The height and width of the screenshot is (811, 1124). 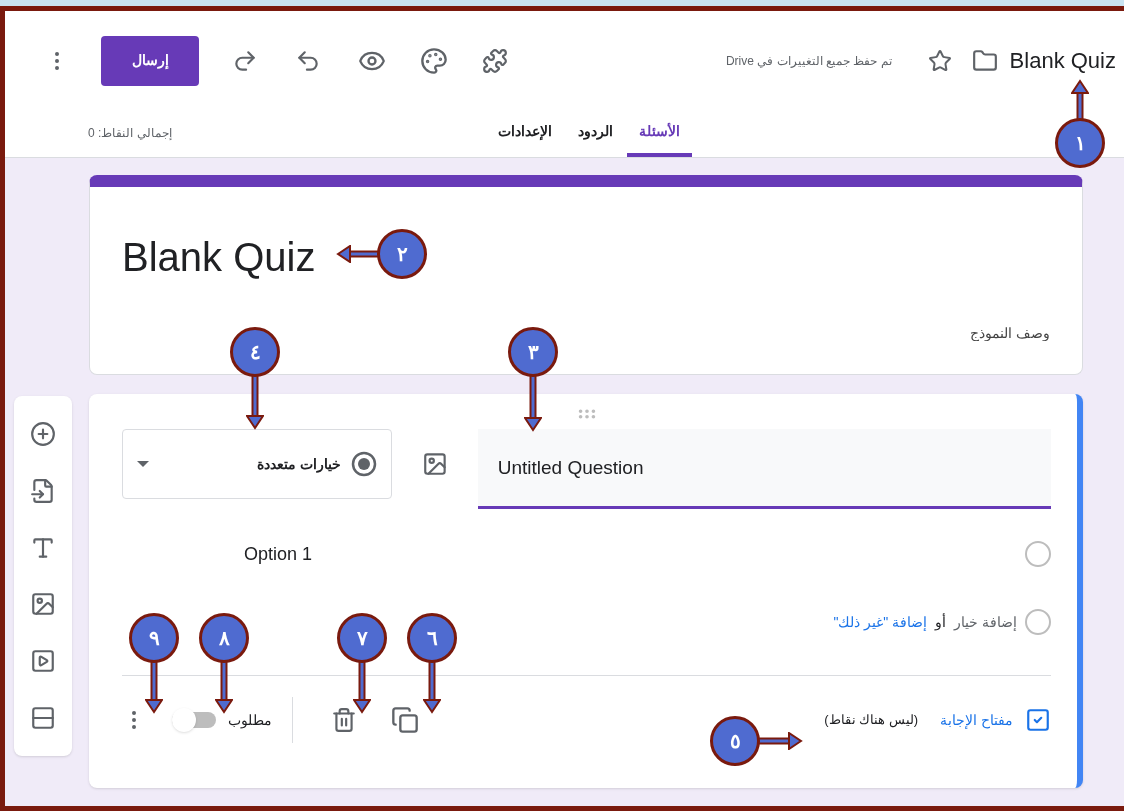 What do you see at coordinates (808, 61) in the screenshot?
I see `save-status: تم حفظ جميع التغييرات في Drive` at bounding box center [808, 61].